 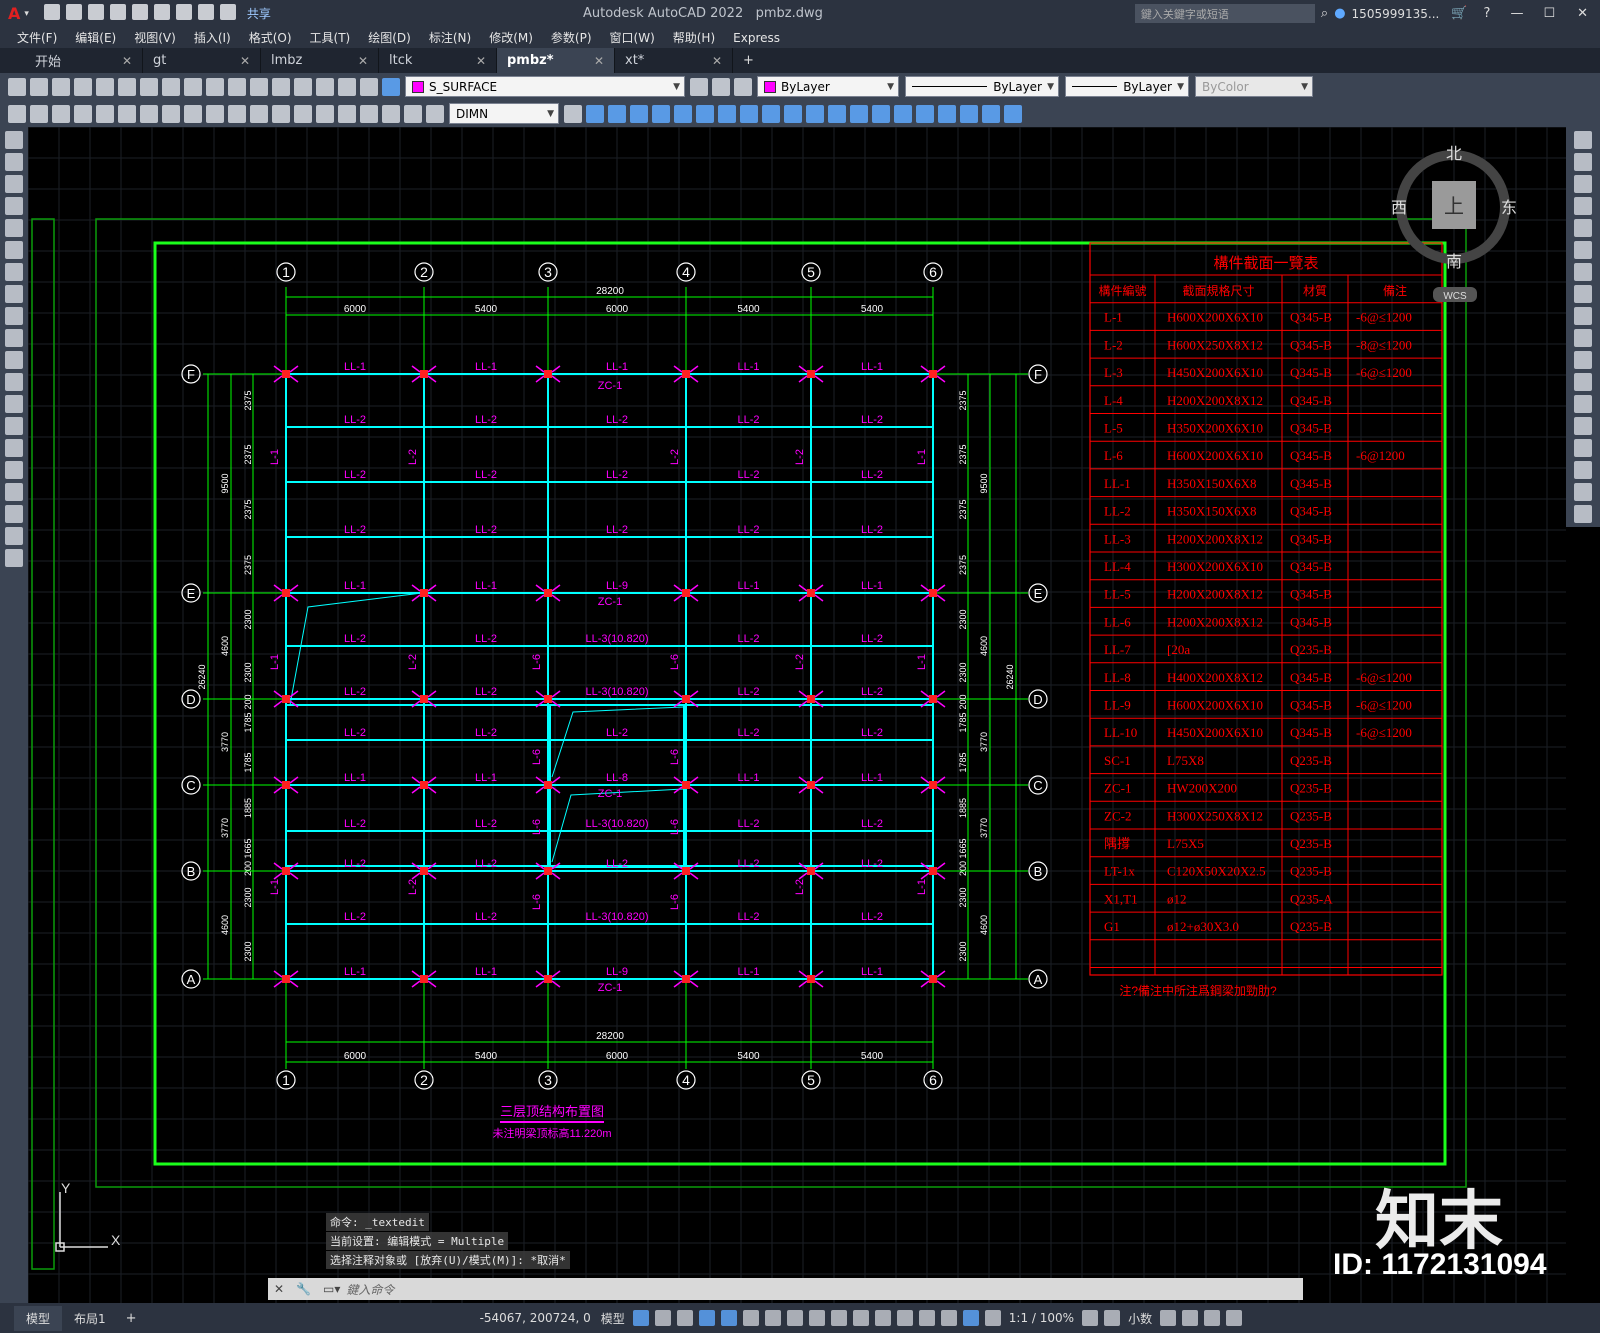 I want to click on viewcube-south: 南, so click(x=1454, y=262).